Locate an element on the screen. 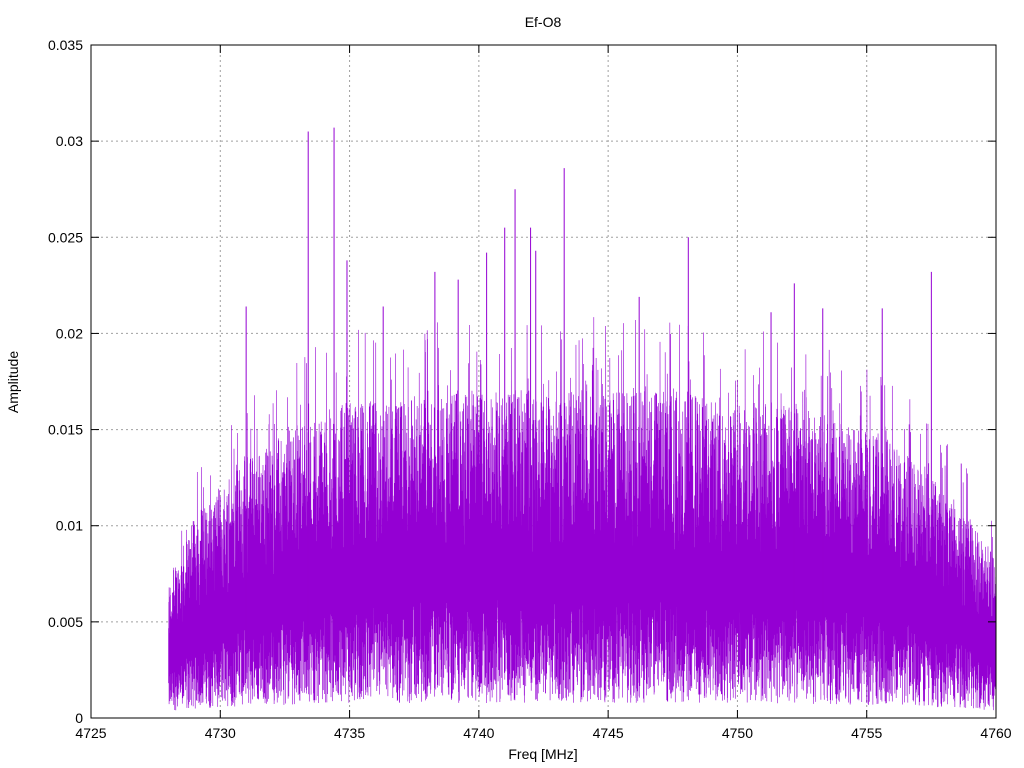 The image size is (1024, 768). y-axis-label: Amplitude is located at coordinates (13, 382).